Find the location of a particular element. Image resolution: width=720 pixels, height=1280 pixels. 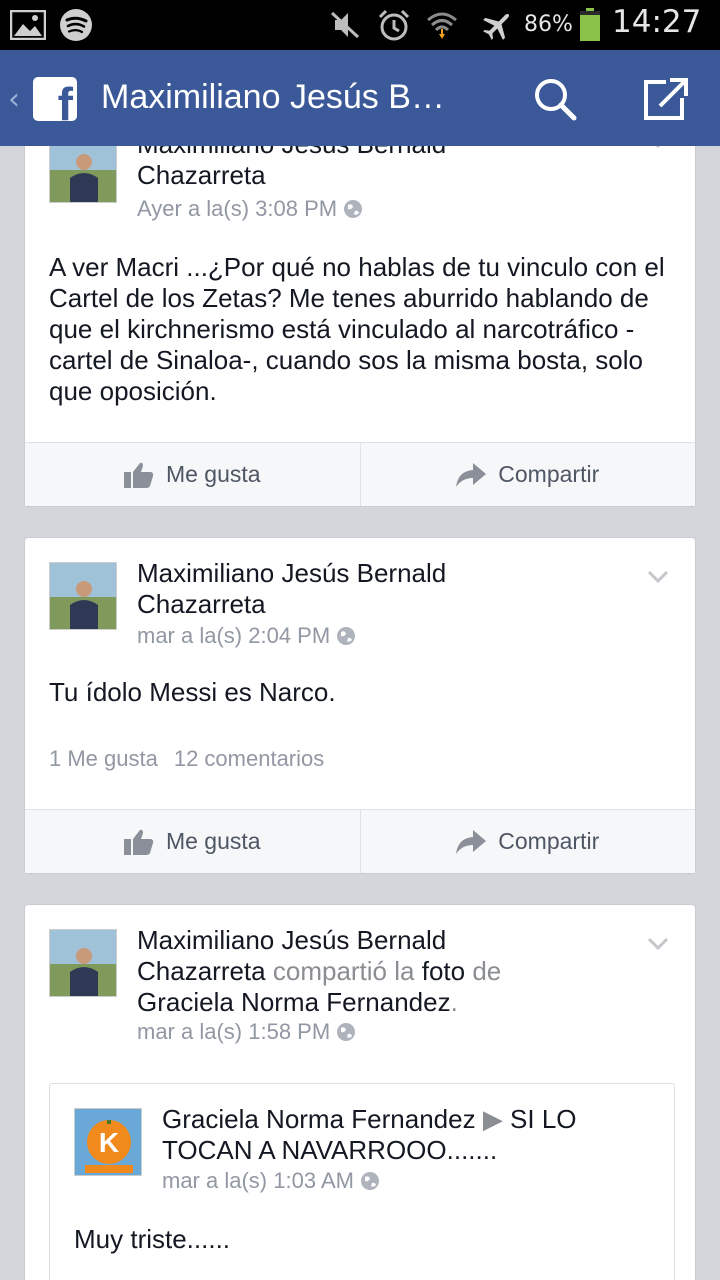

back-chevron-icon: ‹ is located at coordinates (14, 99).